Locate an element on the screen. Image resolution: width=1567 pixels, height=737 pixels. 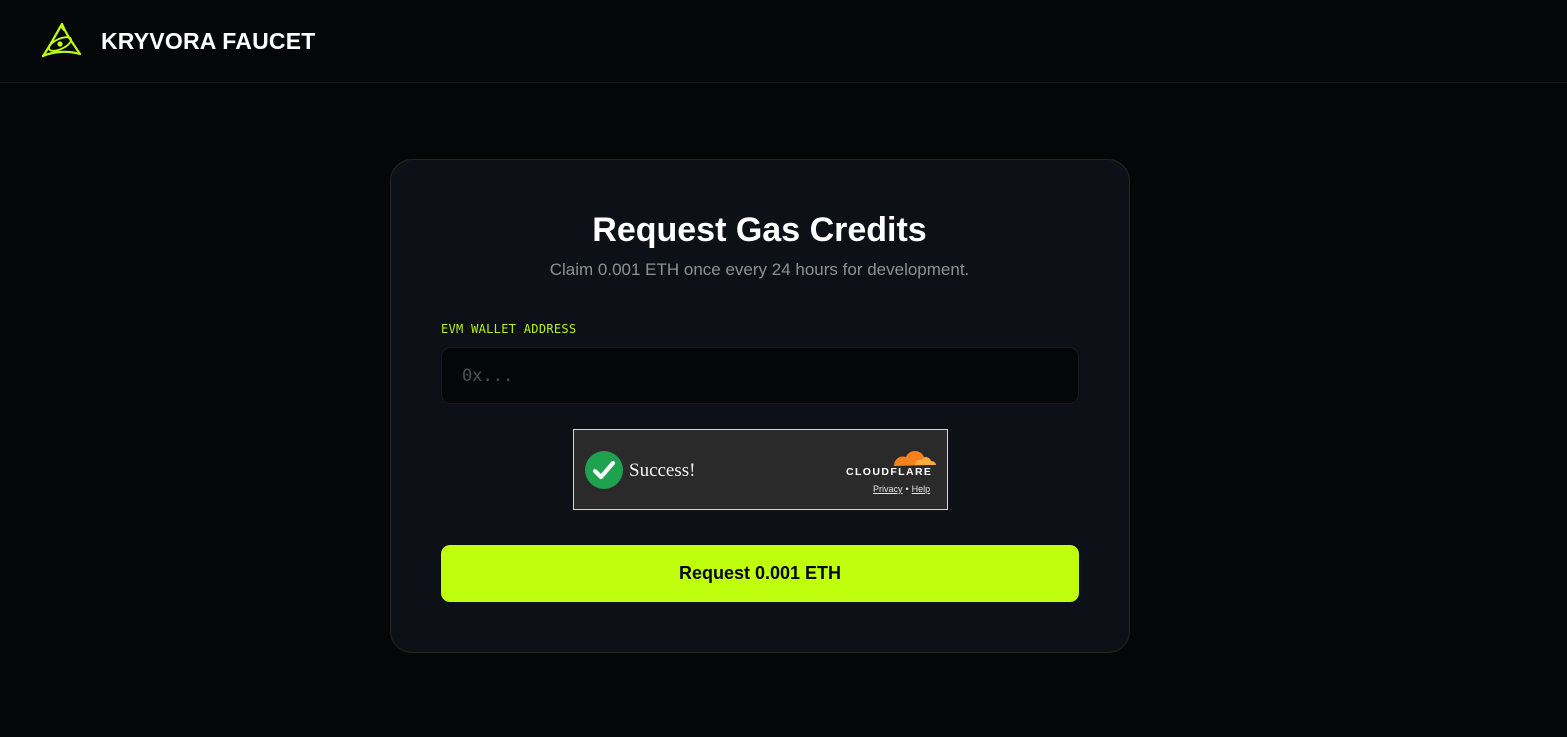
checkmark-icon is located at coordinates (604, 470).